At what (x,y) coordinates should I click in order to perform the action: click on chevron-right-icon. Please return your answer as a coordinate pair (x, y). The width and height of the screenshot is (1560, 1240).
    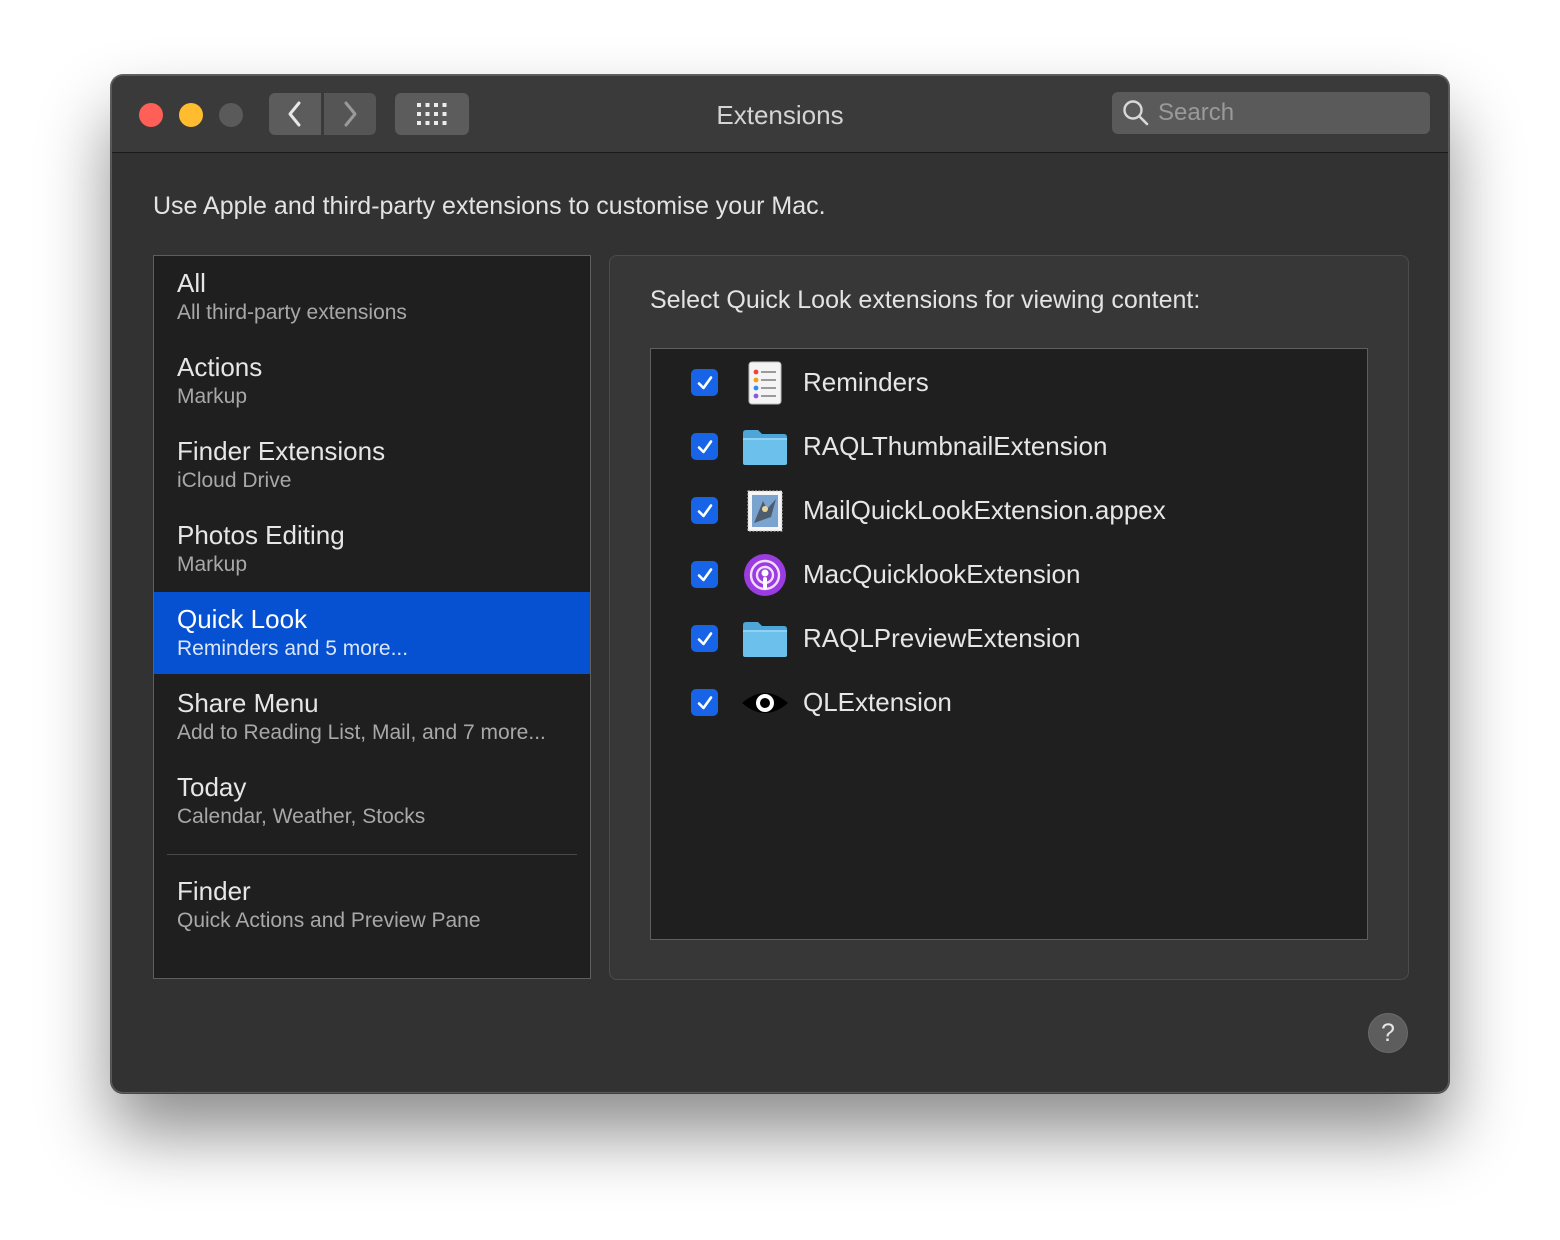
    Looking at the image, I should click on (350, 114).